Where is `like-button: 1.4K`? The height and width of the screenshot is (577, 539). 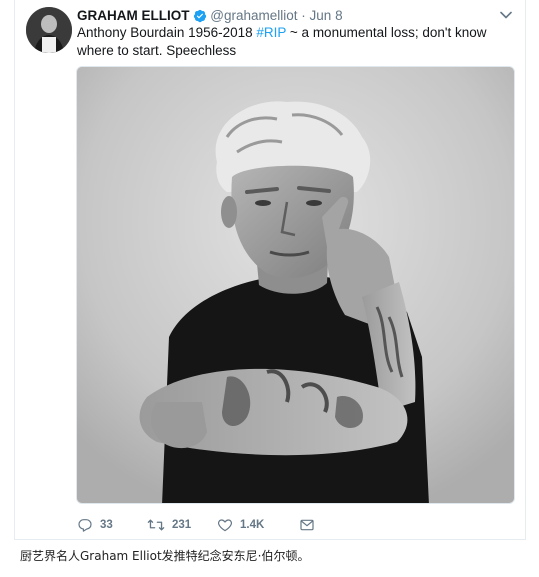 like-button: 1.4K is located at coordinates (240, 525).